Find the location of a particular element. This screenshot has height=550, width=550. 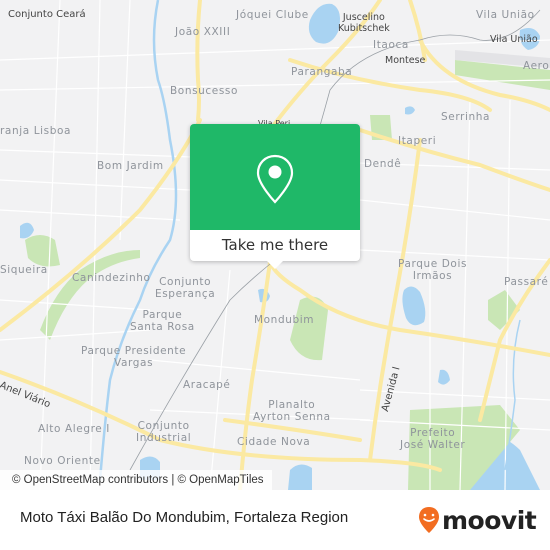

label-joquei-clube: Jóquei Clube is located at coordinates (272, 15).